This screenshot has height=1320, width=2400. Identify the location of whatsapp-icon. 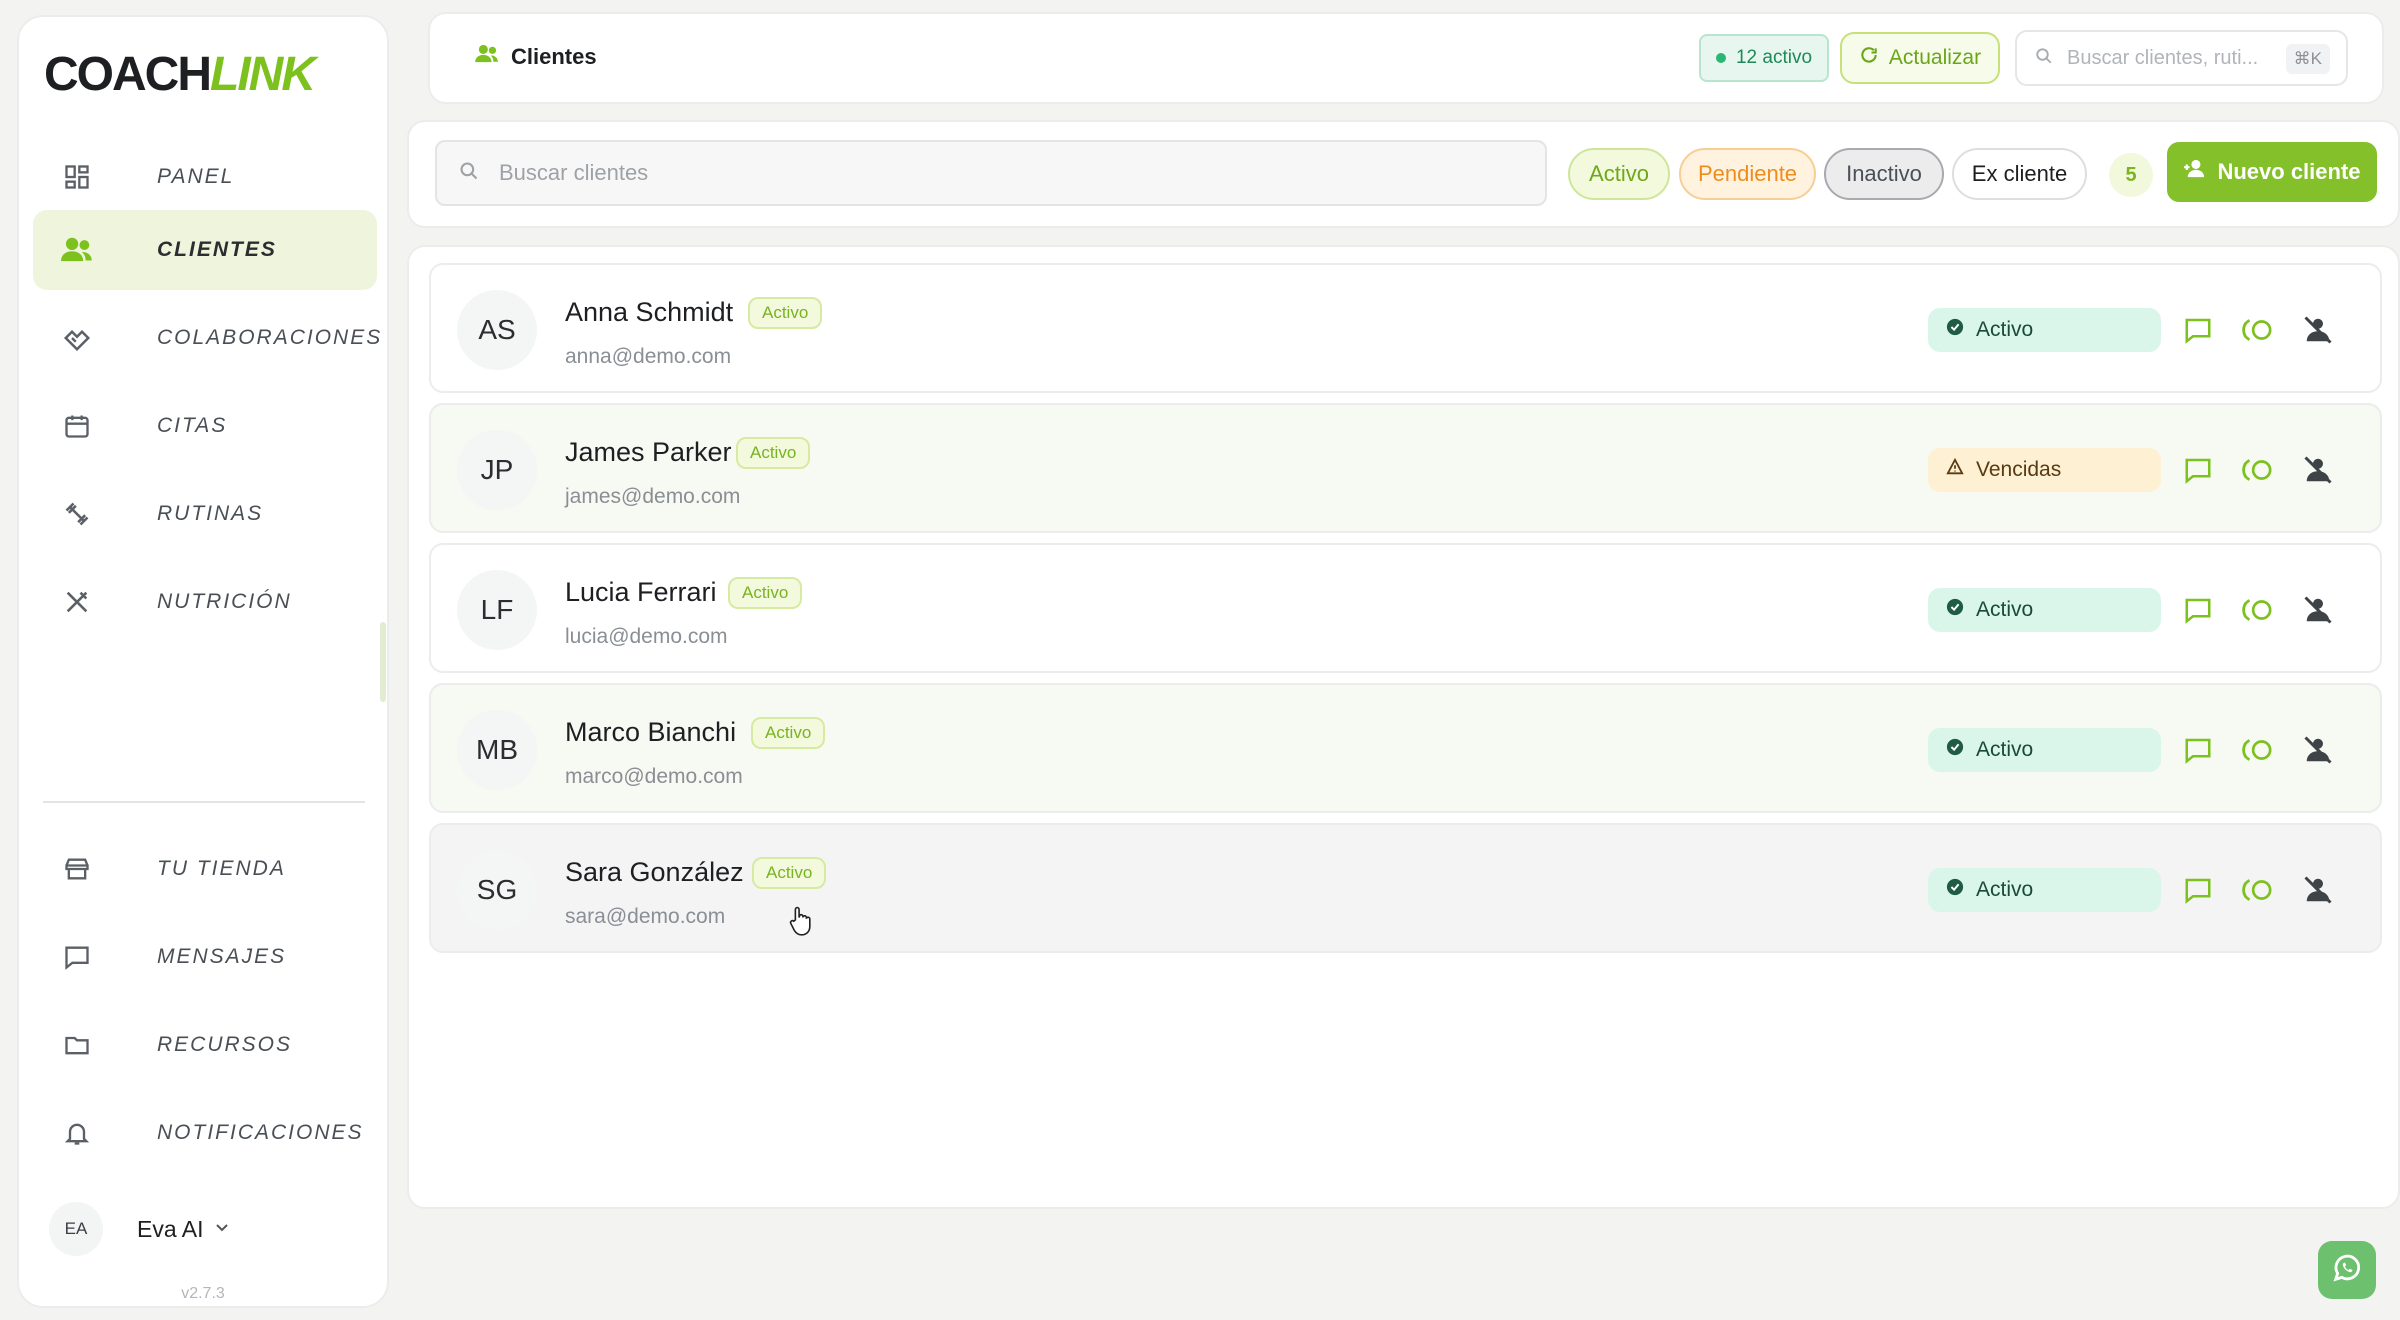
(2347, 1270).